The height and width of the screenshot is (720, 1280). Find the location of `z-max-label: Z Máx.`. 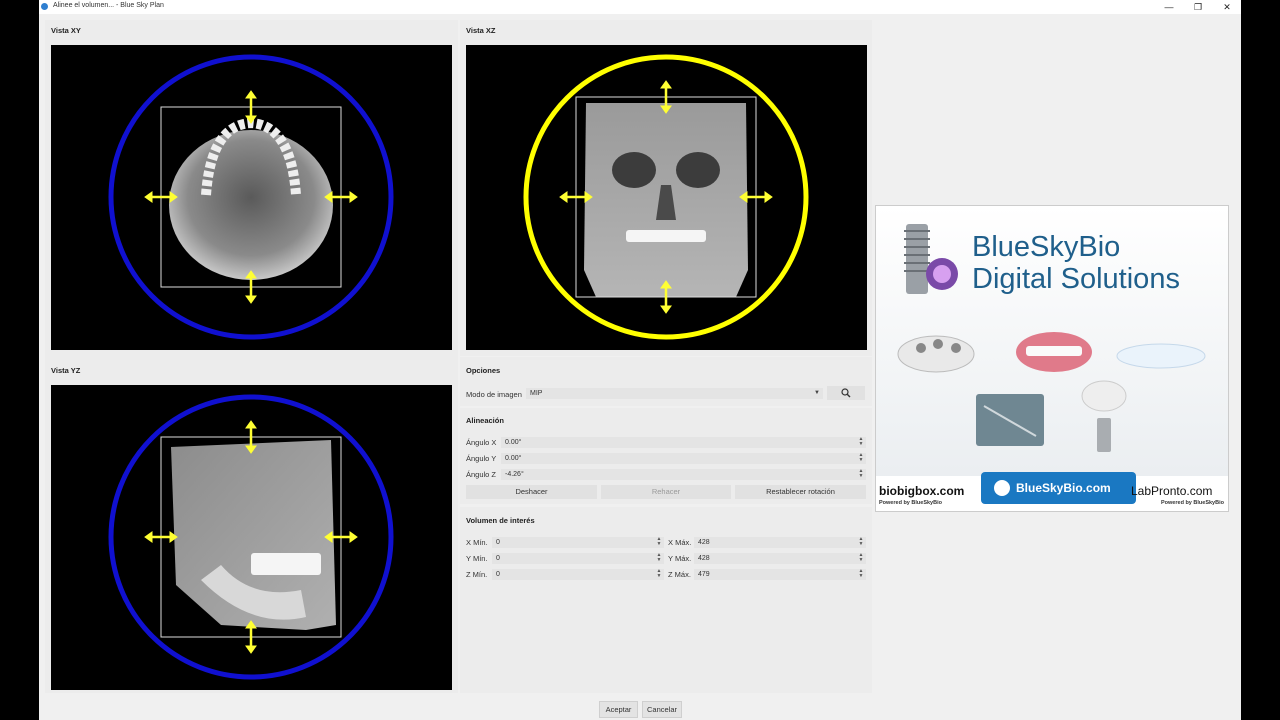

z-max-label: Z Máx. is located at coordinates (679, 574).